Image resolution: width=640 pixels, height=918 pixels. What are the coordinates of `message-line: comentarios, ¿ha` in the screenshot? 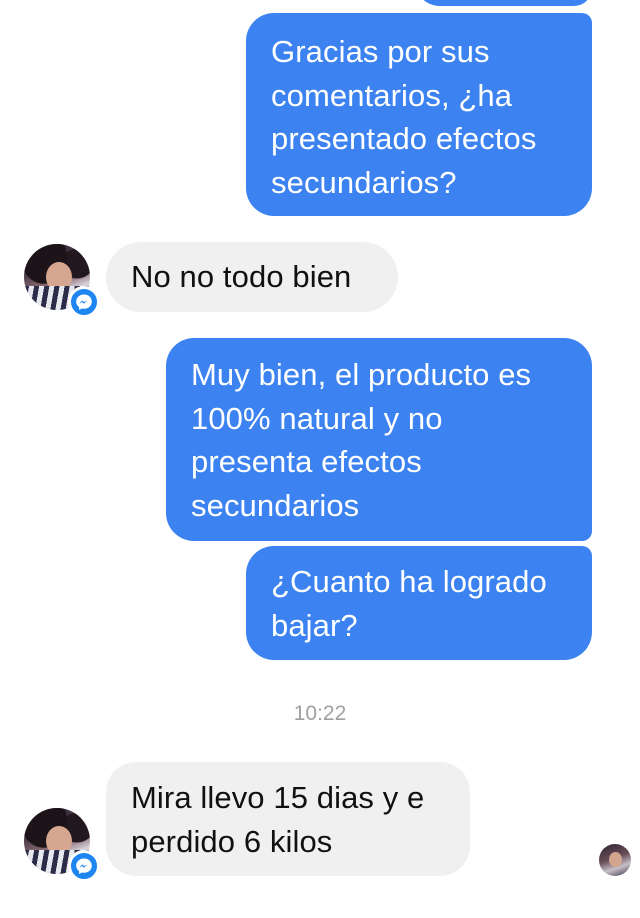 It's located at (392, 95).